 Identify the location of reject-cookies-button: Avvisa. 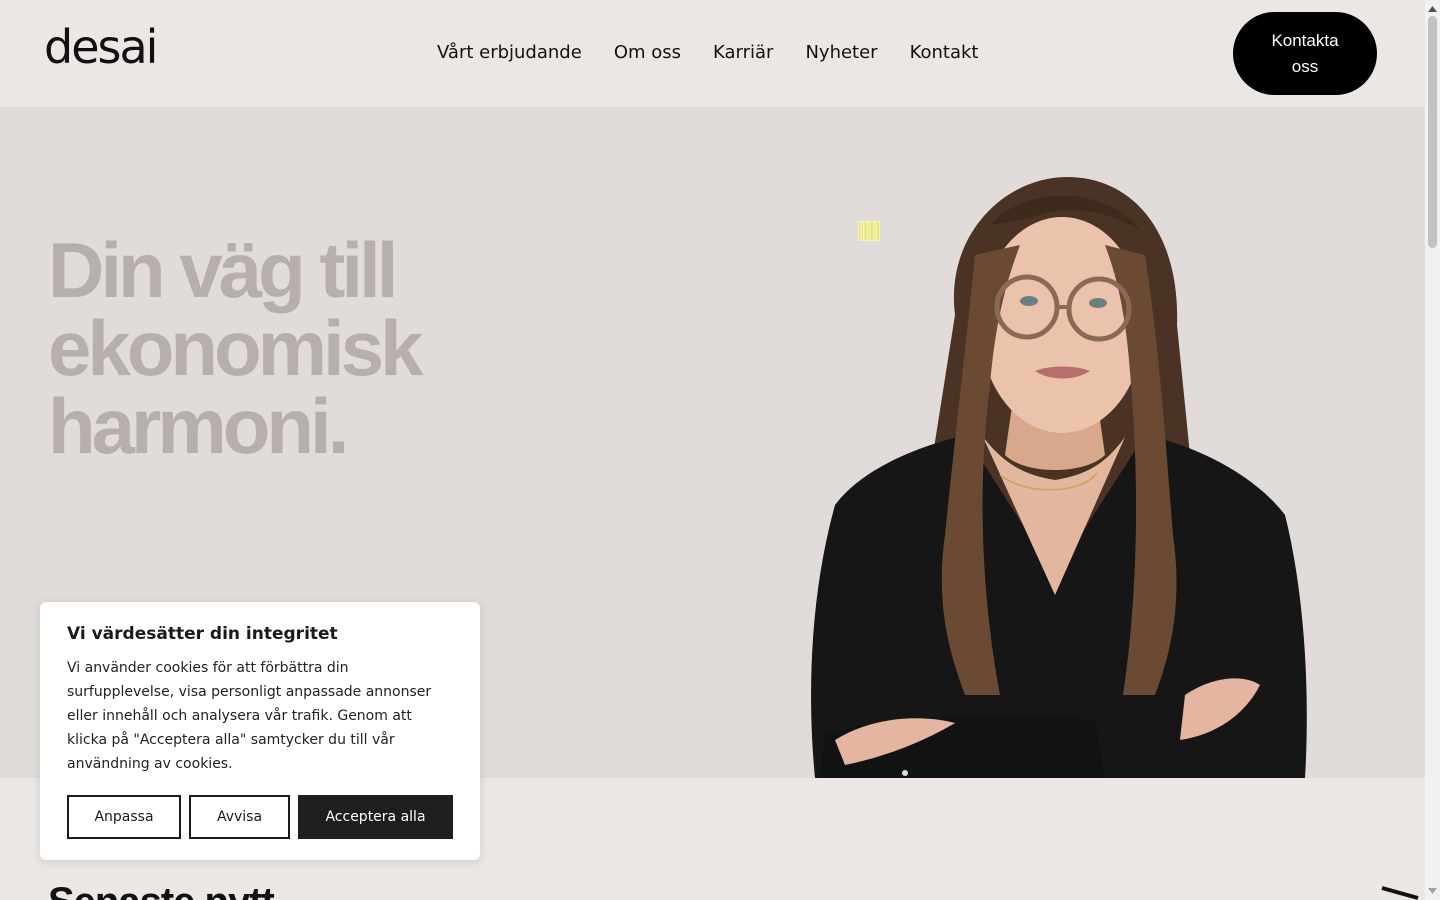
(239, 817).